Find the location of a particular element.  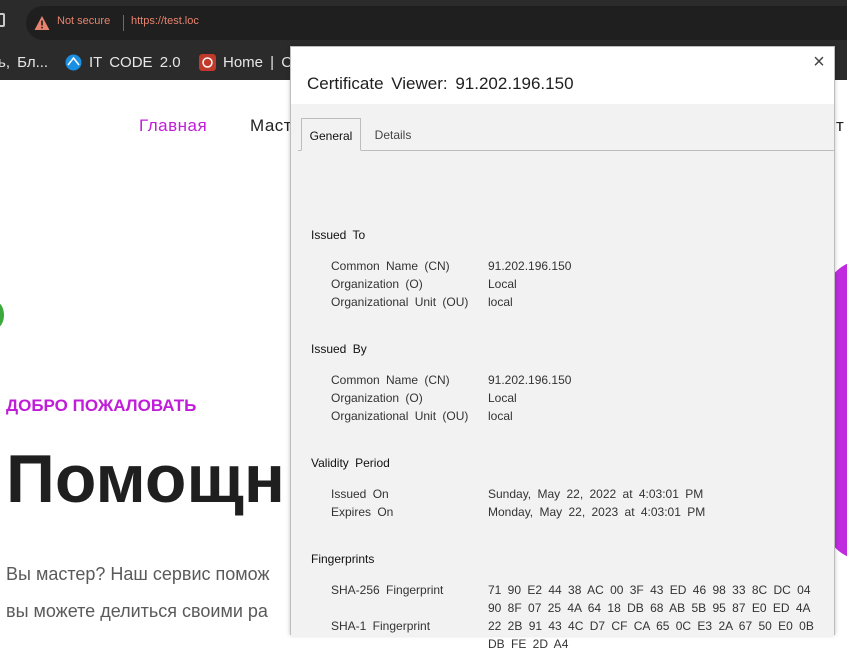

omnibox: Not secure https://test.loc is located at coordinates (436, 23).